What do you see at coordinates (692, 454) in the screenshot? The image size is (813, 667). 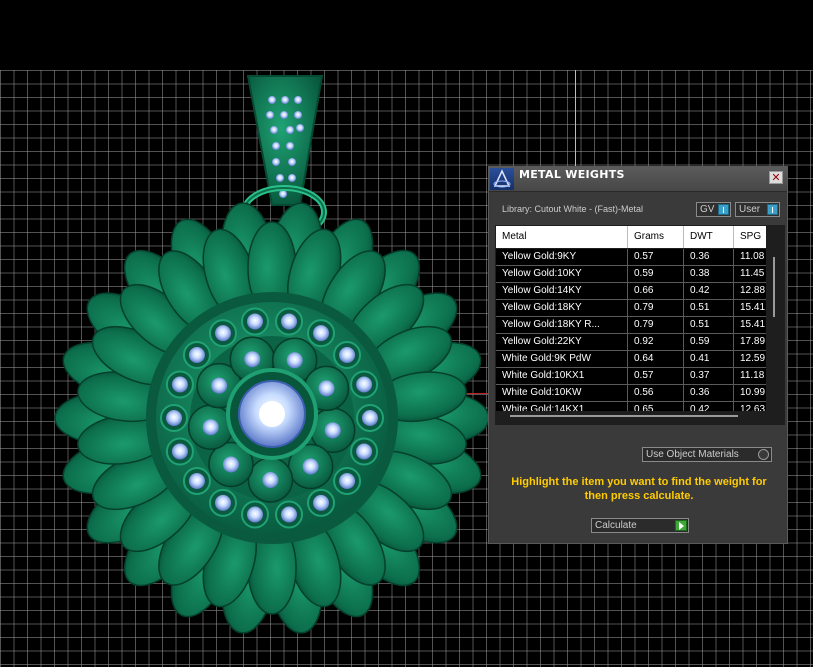 I see `use-object-materials-label: Use Object Materials` at bounding box center [692, 454].